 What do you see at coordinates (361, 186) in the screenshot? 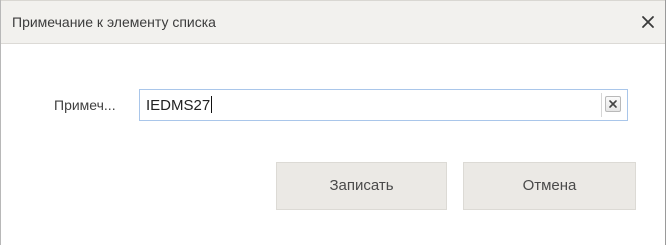
I see `save-button: Записать` at bounding box center [361, 186].